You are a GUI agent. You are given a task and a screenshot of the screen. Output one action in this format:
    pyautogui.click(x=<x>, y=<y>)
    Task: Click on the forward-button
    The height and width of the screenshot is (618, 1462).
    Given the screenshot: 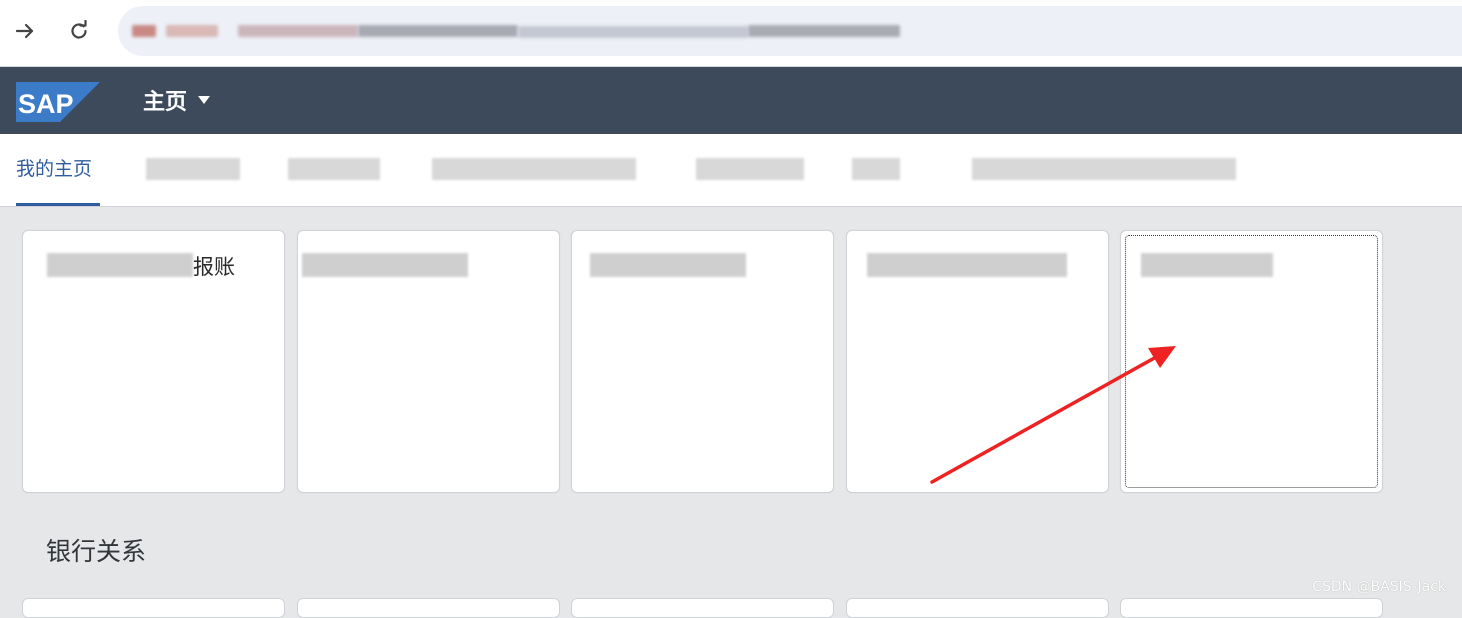 What is the action you would take?
    pyautogui.click(x=25, y=31)
    